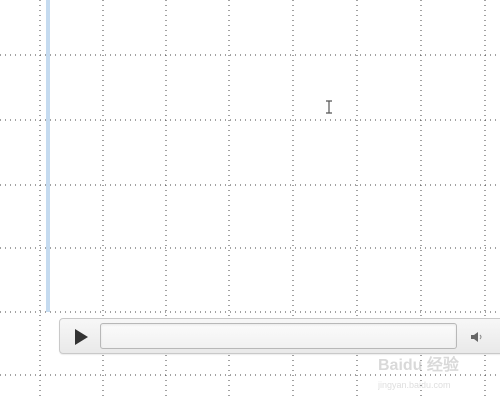  I want to click on play-icon, so click(81, 337).